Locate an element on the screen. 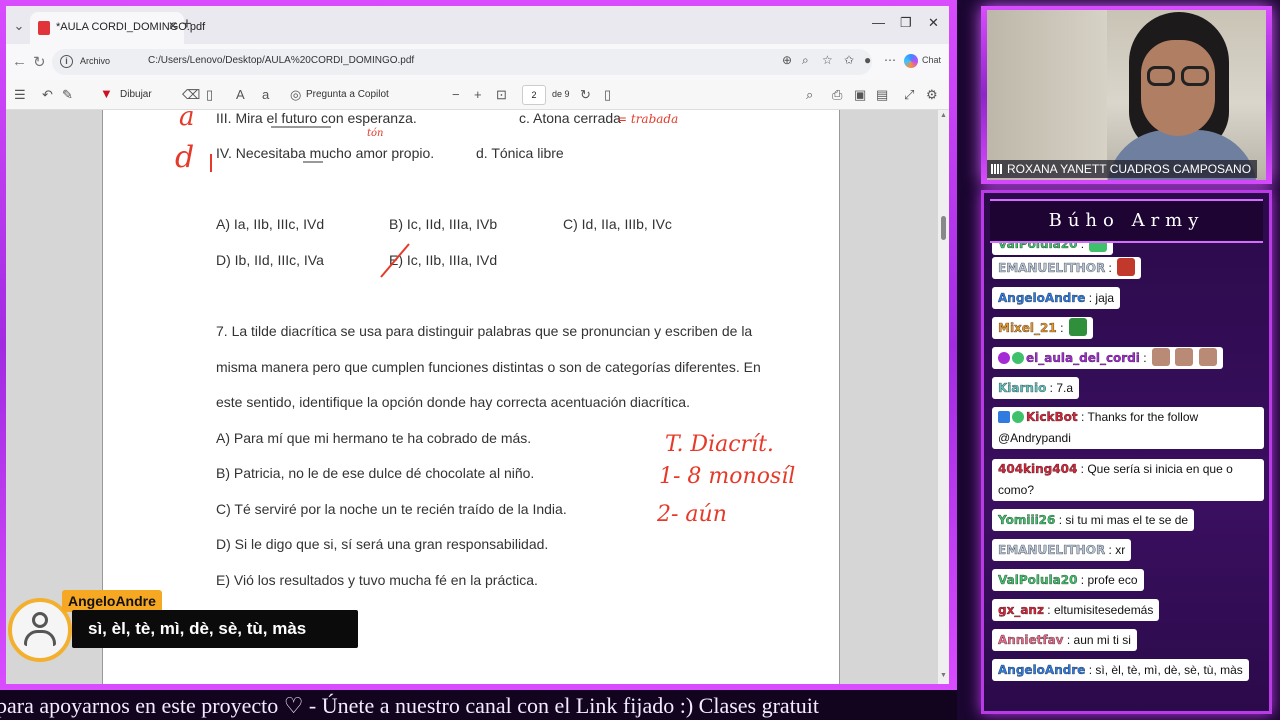 The width and height of the screenshot is (1280, 720). draw-pen-icon: ▼ is located at coordinates (106, 93).